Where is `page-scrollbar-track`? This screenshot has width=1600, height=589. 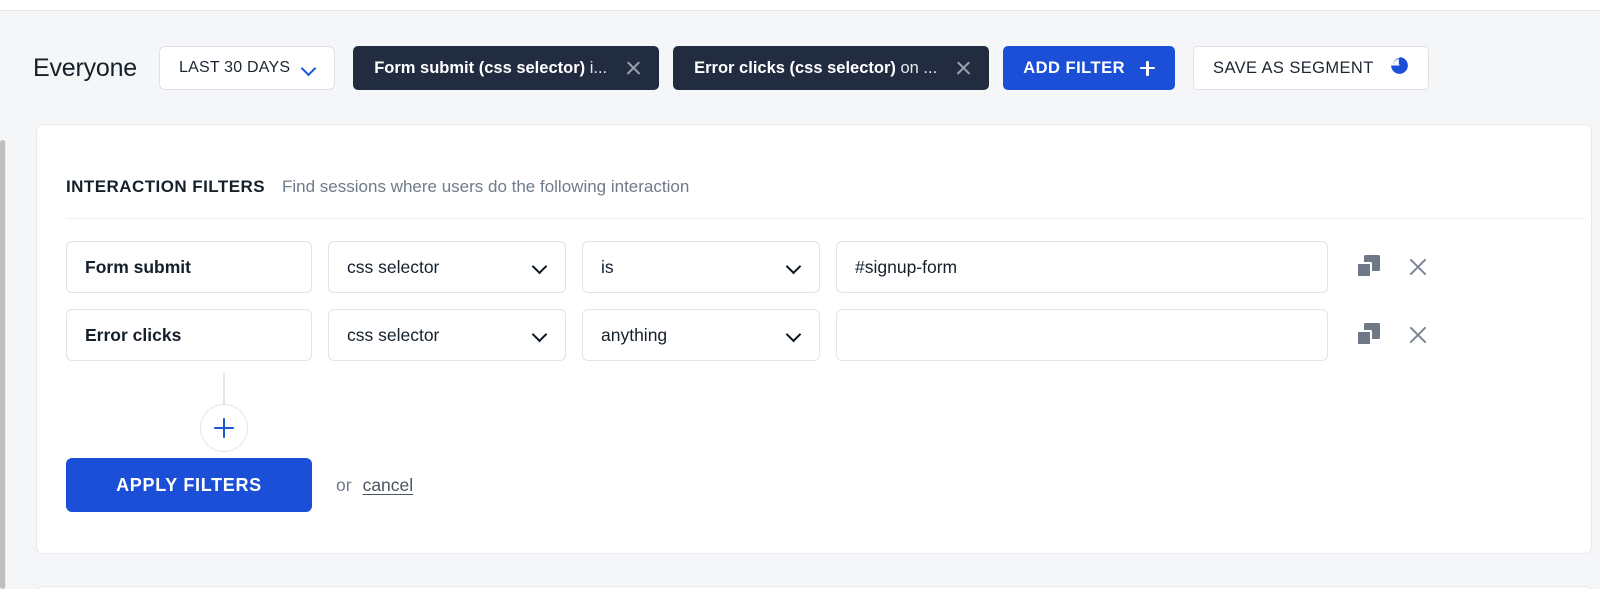
page-scrollbar-track is located at coordinates (5, 364).